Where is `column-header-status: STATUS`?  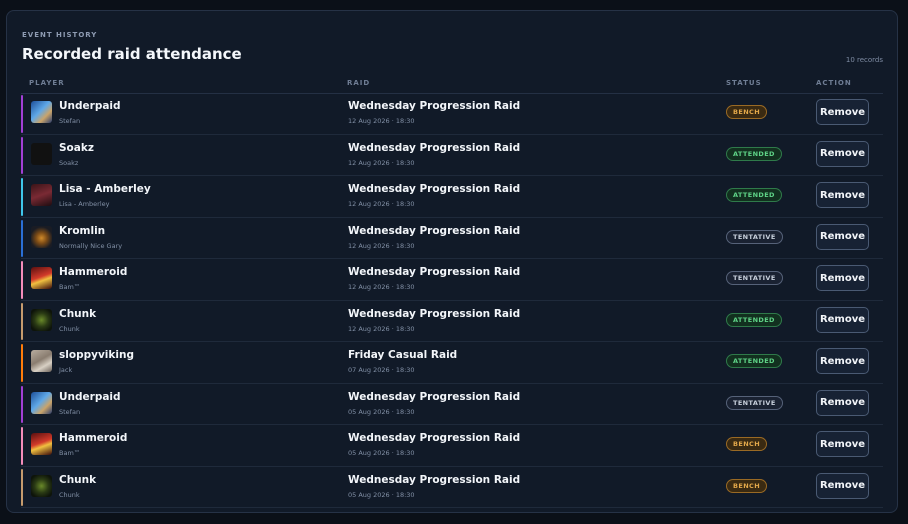 column-header-status: STATUS is located at coordinates (744, 83).